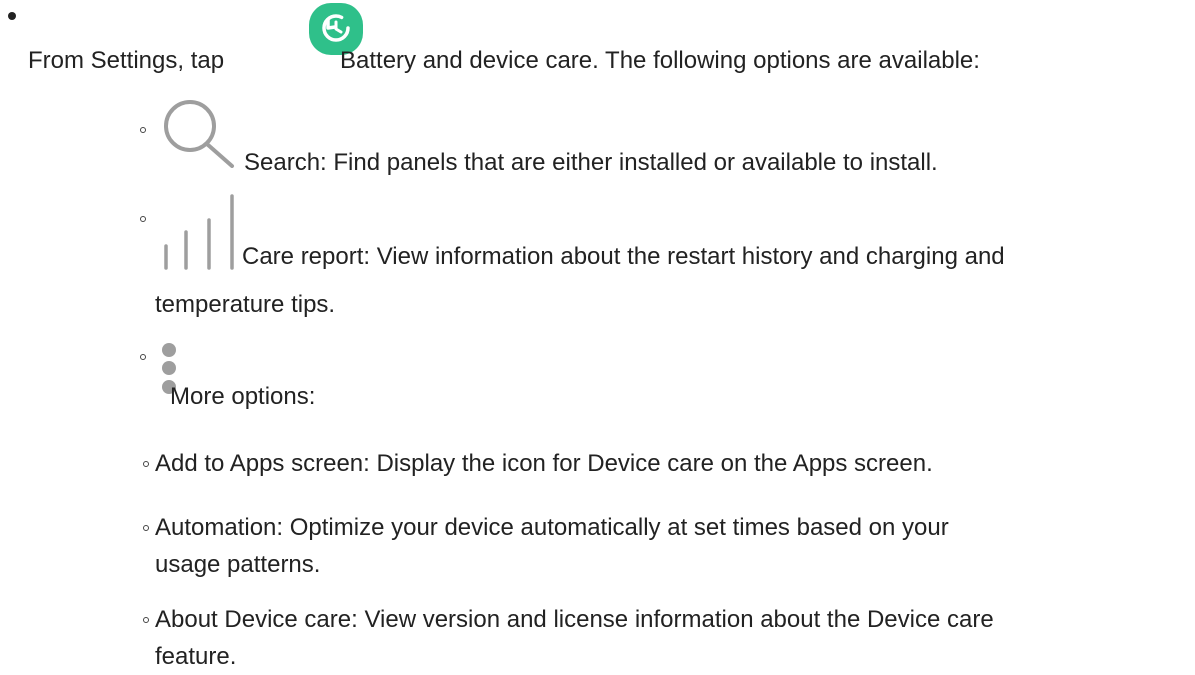 The image size is (1195, 675). Describe the element at coordinates (126, 60) in the screenshot. I see `intro-lead-text: From Settings, tap` at that location.